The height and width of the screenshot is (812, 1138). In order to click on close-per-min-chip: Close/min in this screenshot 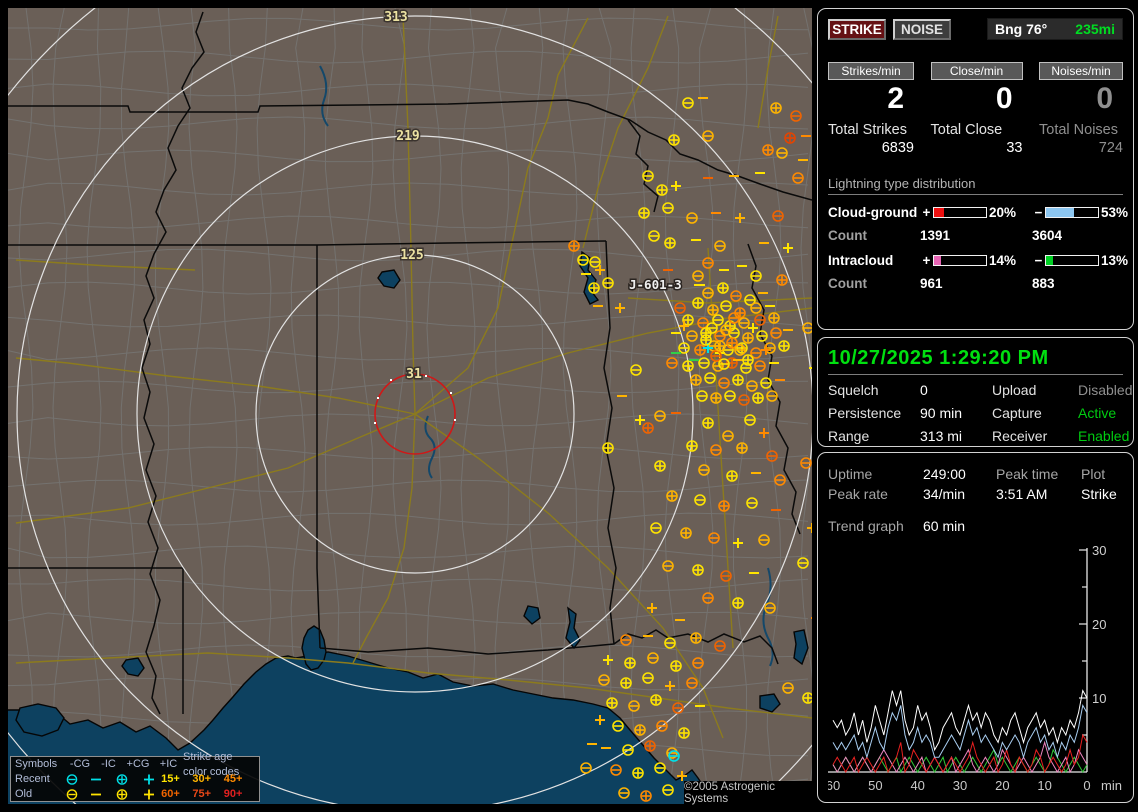, I will do `click(976, 71)`.